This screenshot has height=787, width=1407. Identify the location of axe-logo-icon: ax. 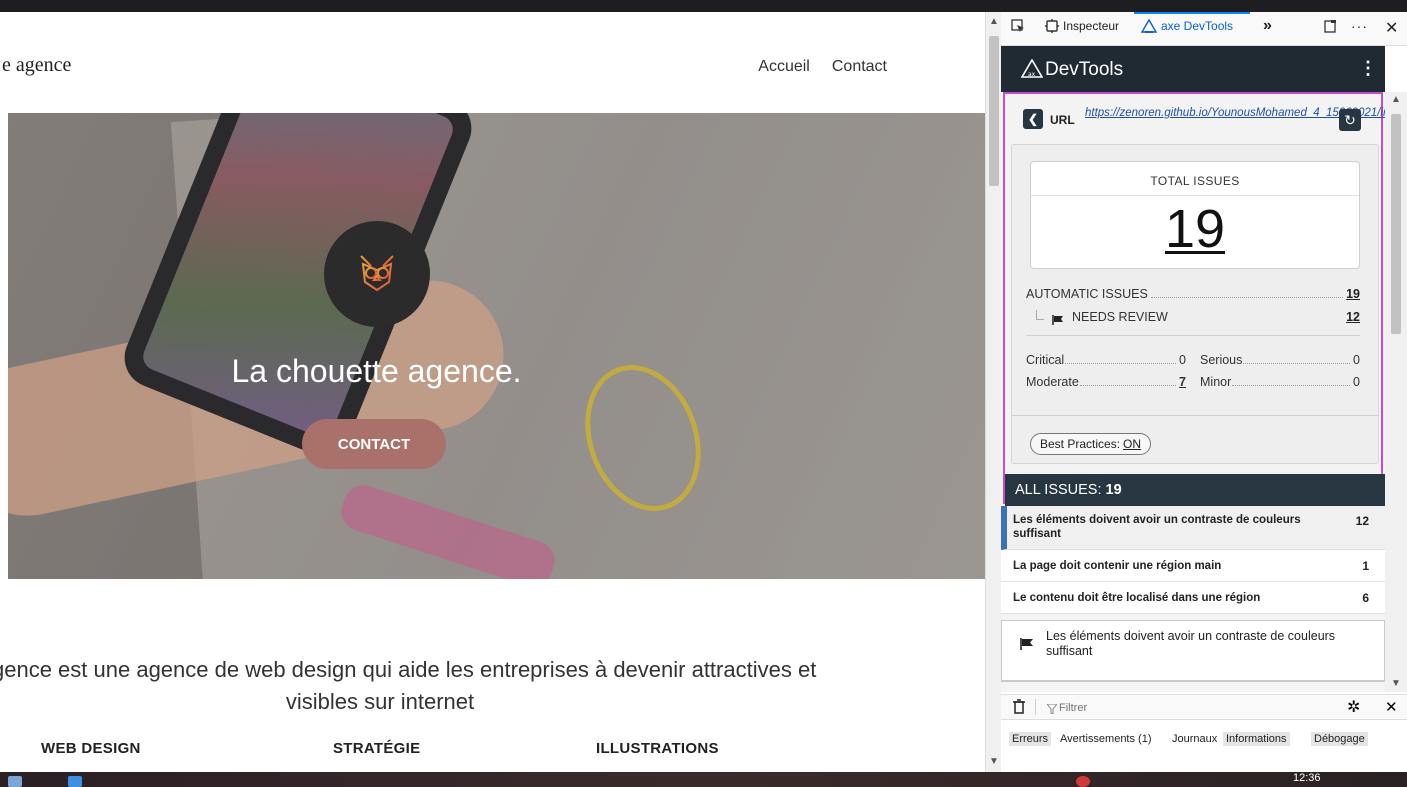
(1032, 71).